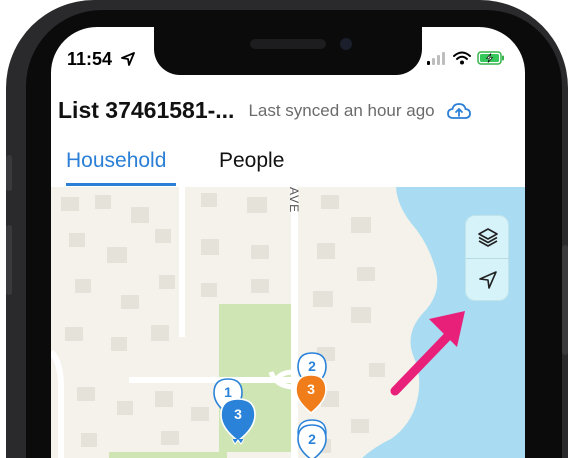  Describe the element at coordinates (9, 260) in the screenshot. I see `volume-button` at that location.